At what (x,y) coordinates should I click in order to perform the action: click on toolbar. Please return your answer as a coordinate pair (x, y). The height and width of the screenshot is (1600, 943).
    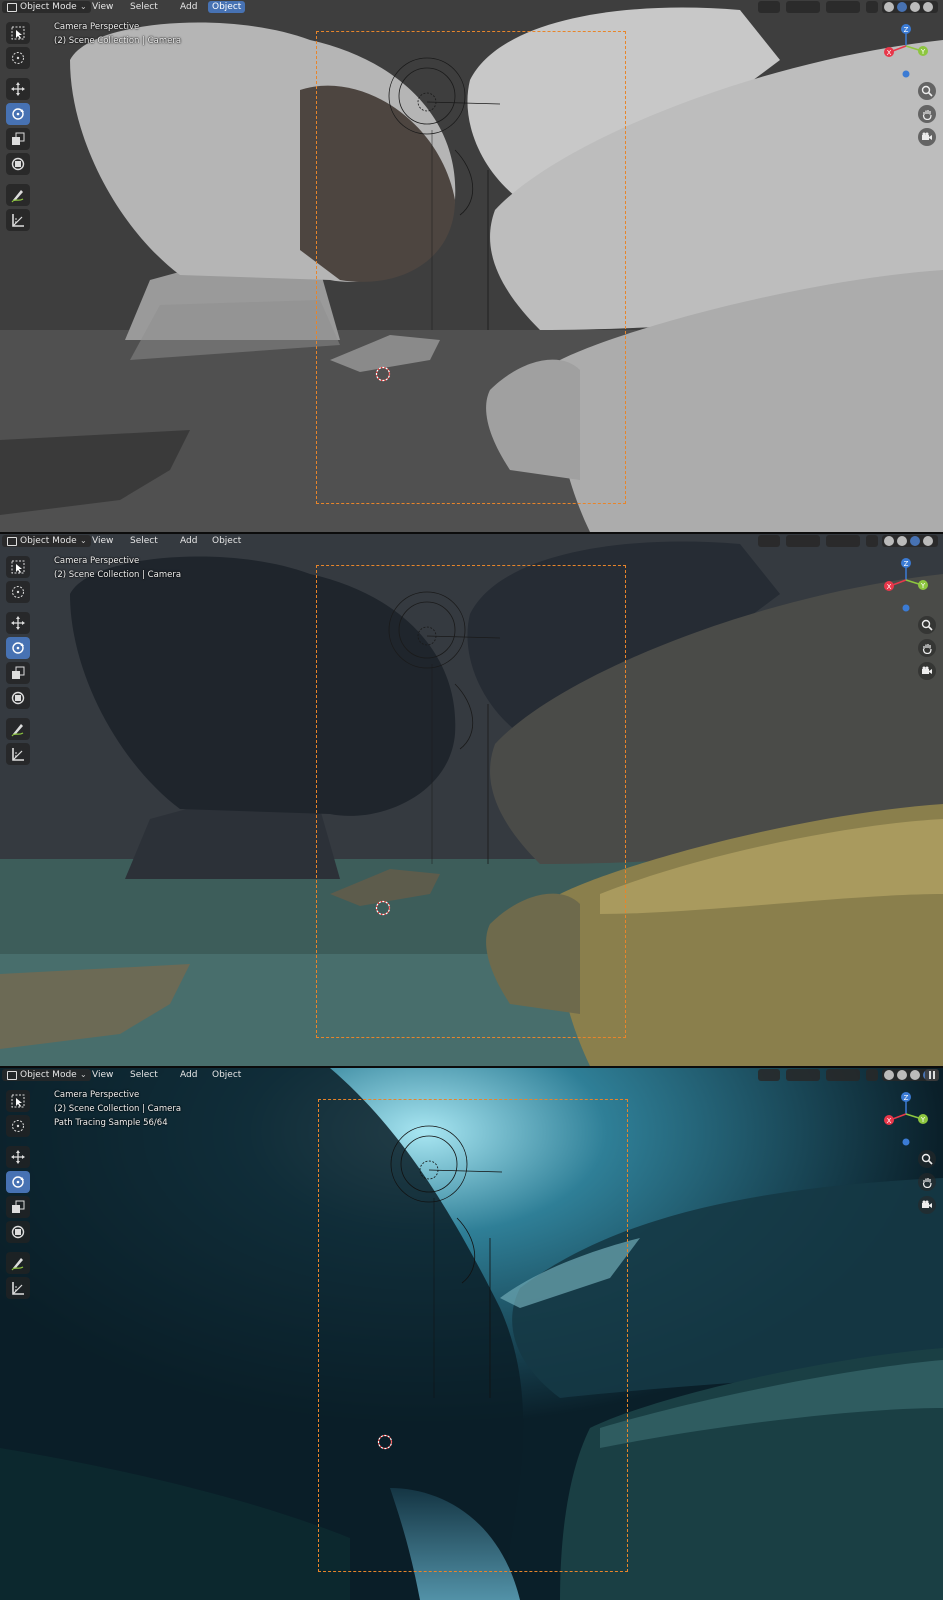
    Looking at the image, I should click on (19, 1196).